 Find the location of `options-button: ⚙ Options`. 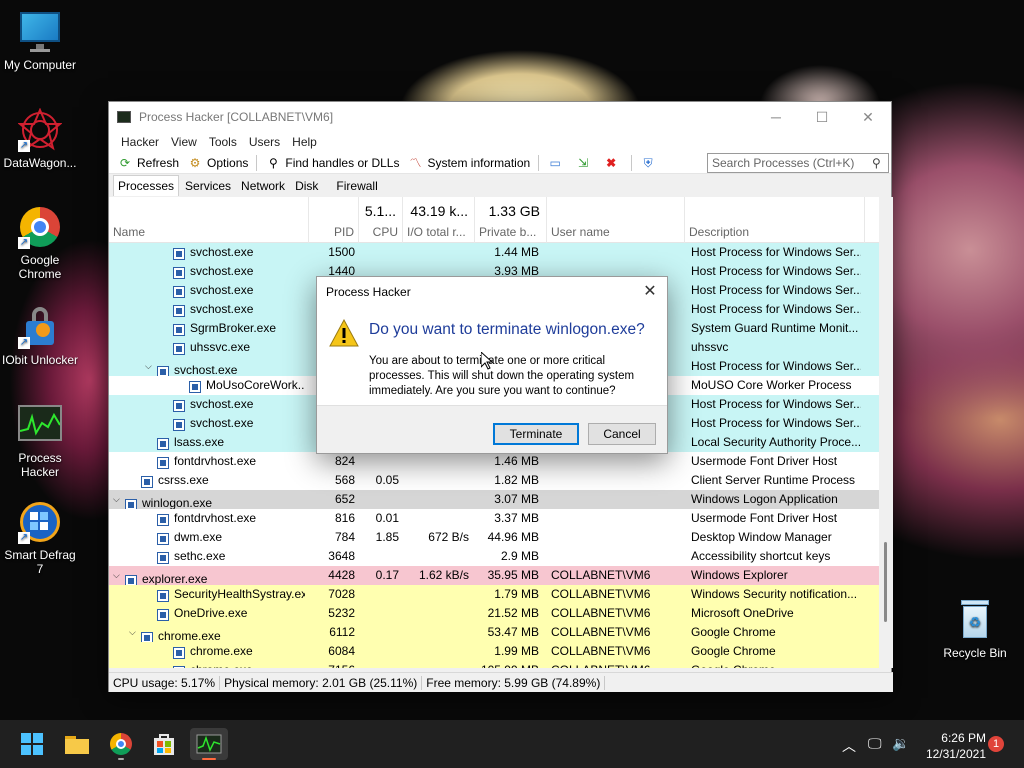

options-button: ⚙ Options is located at coordinates (217, 163).